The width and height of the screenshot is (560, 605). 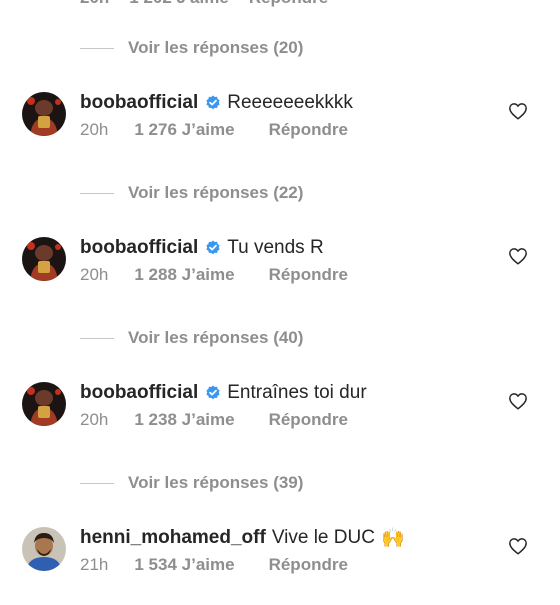 What do you see at coordinates (297, 392) in the screenshot?
I see `comment-text: Entraînes toi dur` at bounding box center [297, 392].